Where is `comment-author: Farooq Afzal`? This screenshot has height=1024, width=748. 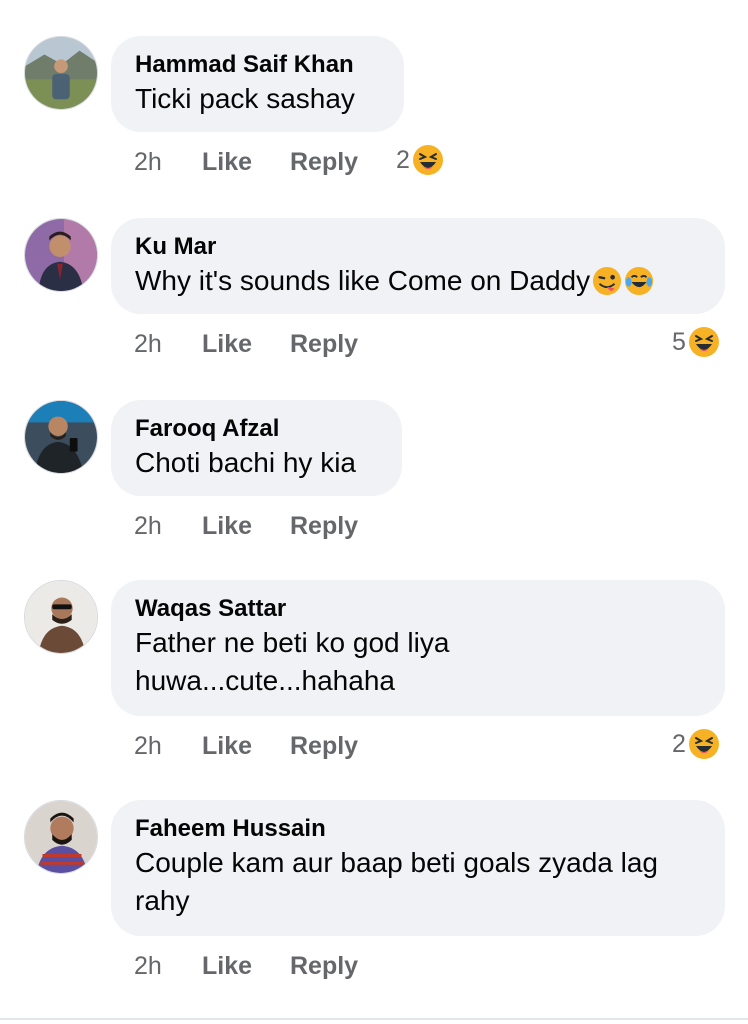
comment-author: Farooq Afzal is located at coordinates (256, 429).